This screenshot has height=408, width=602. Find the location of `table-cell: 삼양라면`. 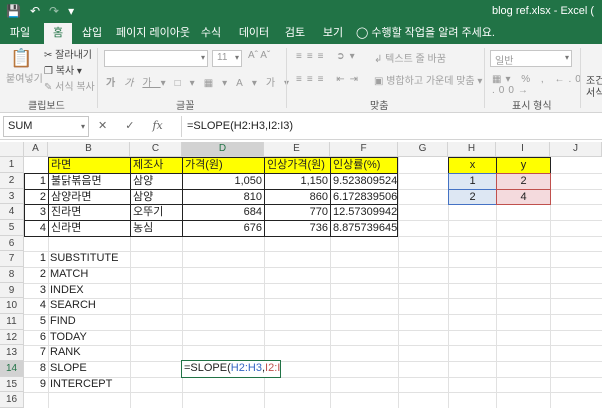

table-cell: 삼양라면 is located at coordinates (89, 197).